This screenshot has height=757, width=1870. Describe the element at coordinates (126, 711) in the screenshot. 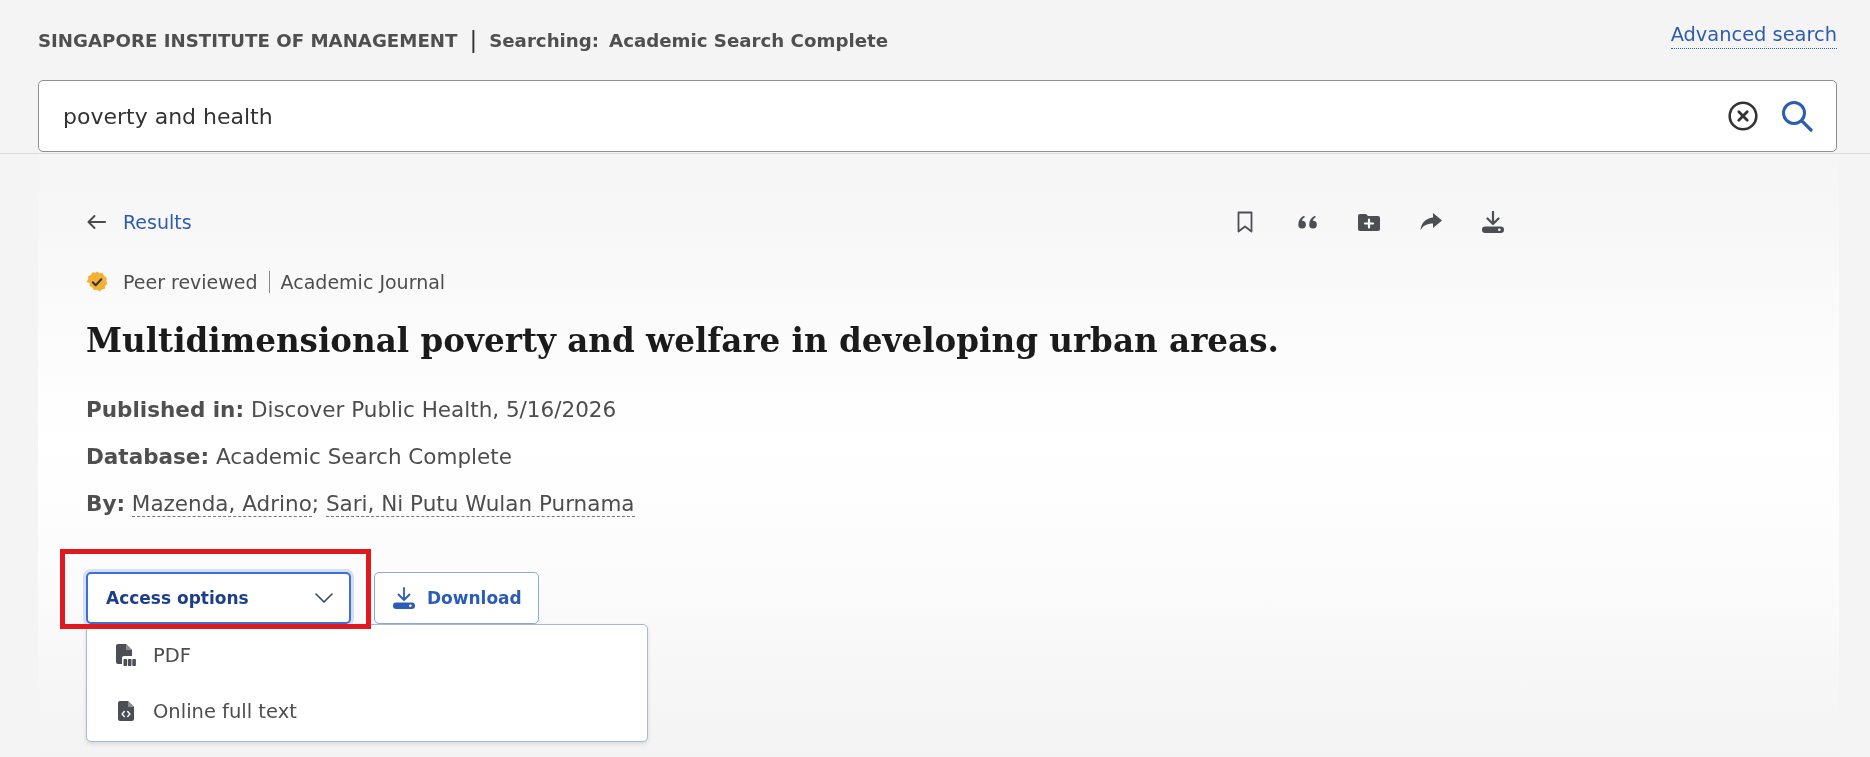

I see `code-file-icon` at that location.